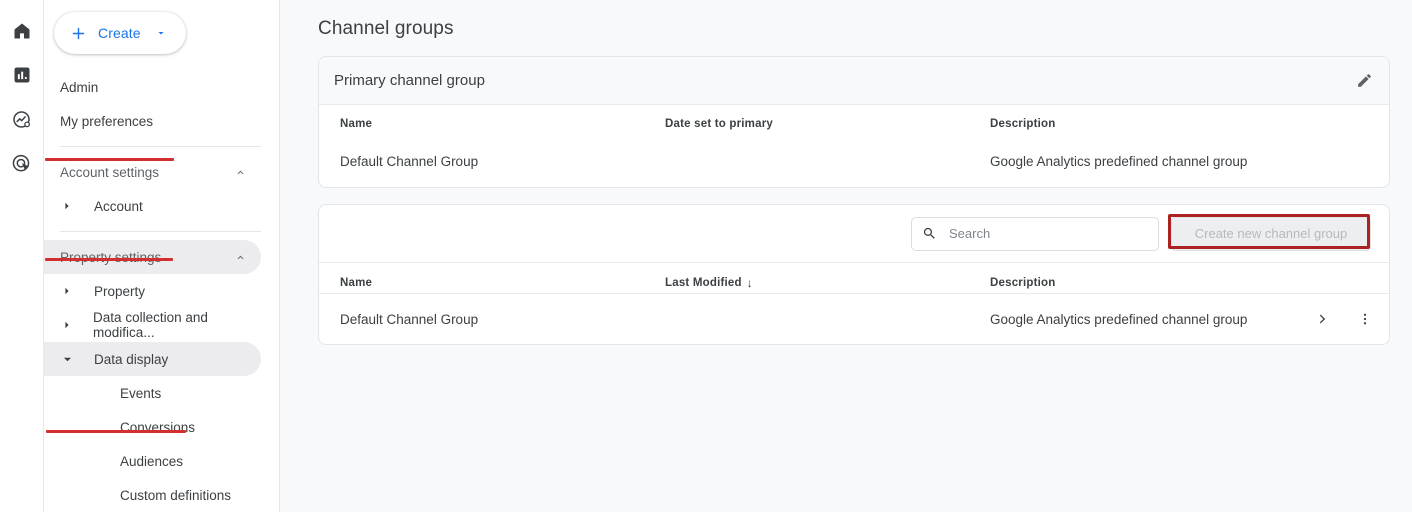  I want to click on column-header-last-modified-label: Last Modified, so click(703, 283).